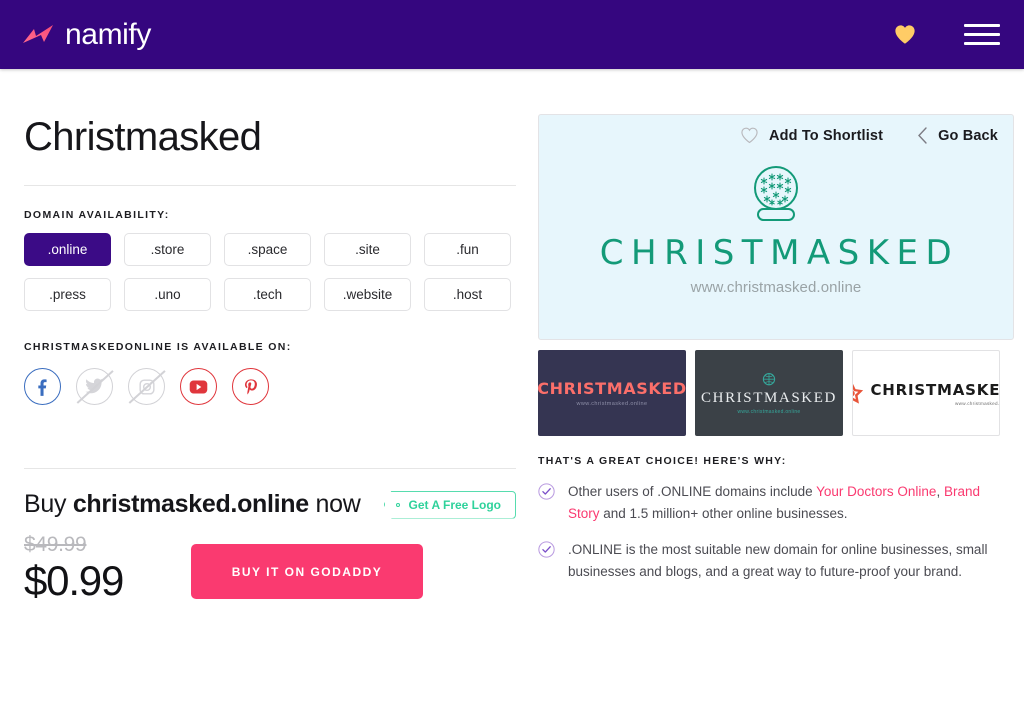 This screenshot has width=1024, height=706. I want to click on domain-extension-chip: .online, so click(67, 249).